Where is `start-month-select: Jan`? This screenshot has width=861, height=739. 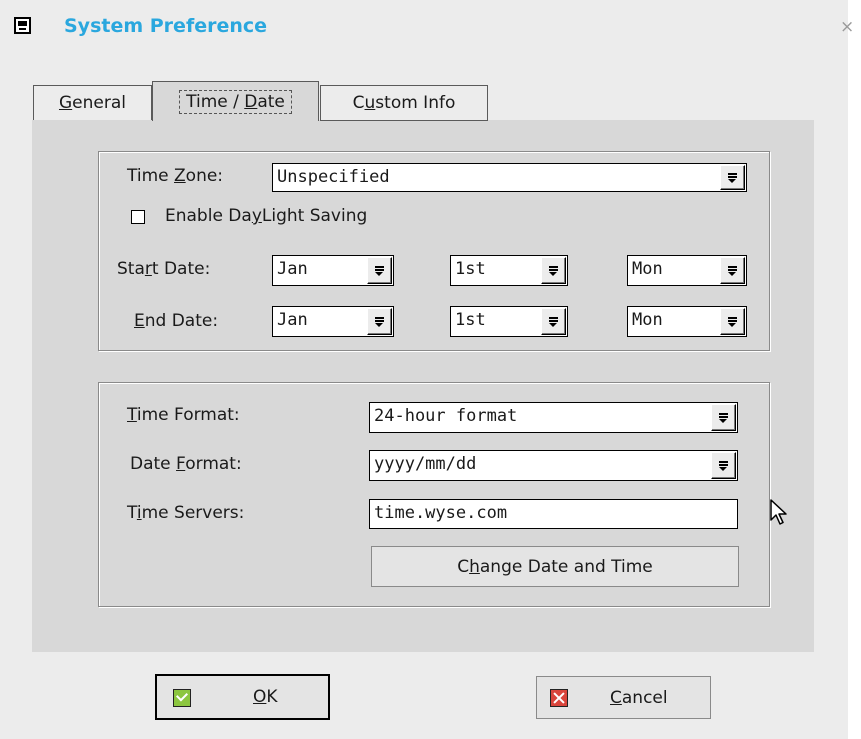 start-month-select: Jan is located at coordinates (333, 270).